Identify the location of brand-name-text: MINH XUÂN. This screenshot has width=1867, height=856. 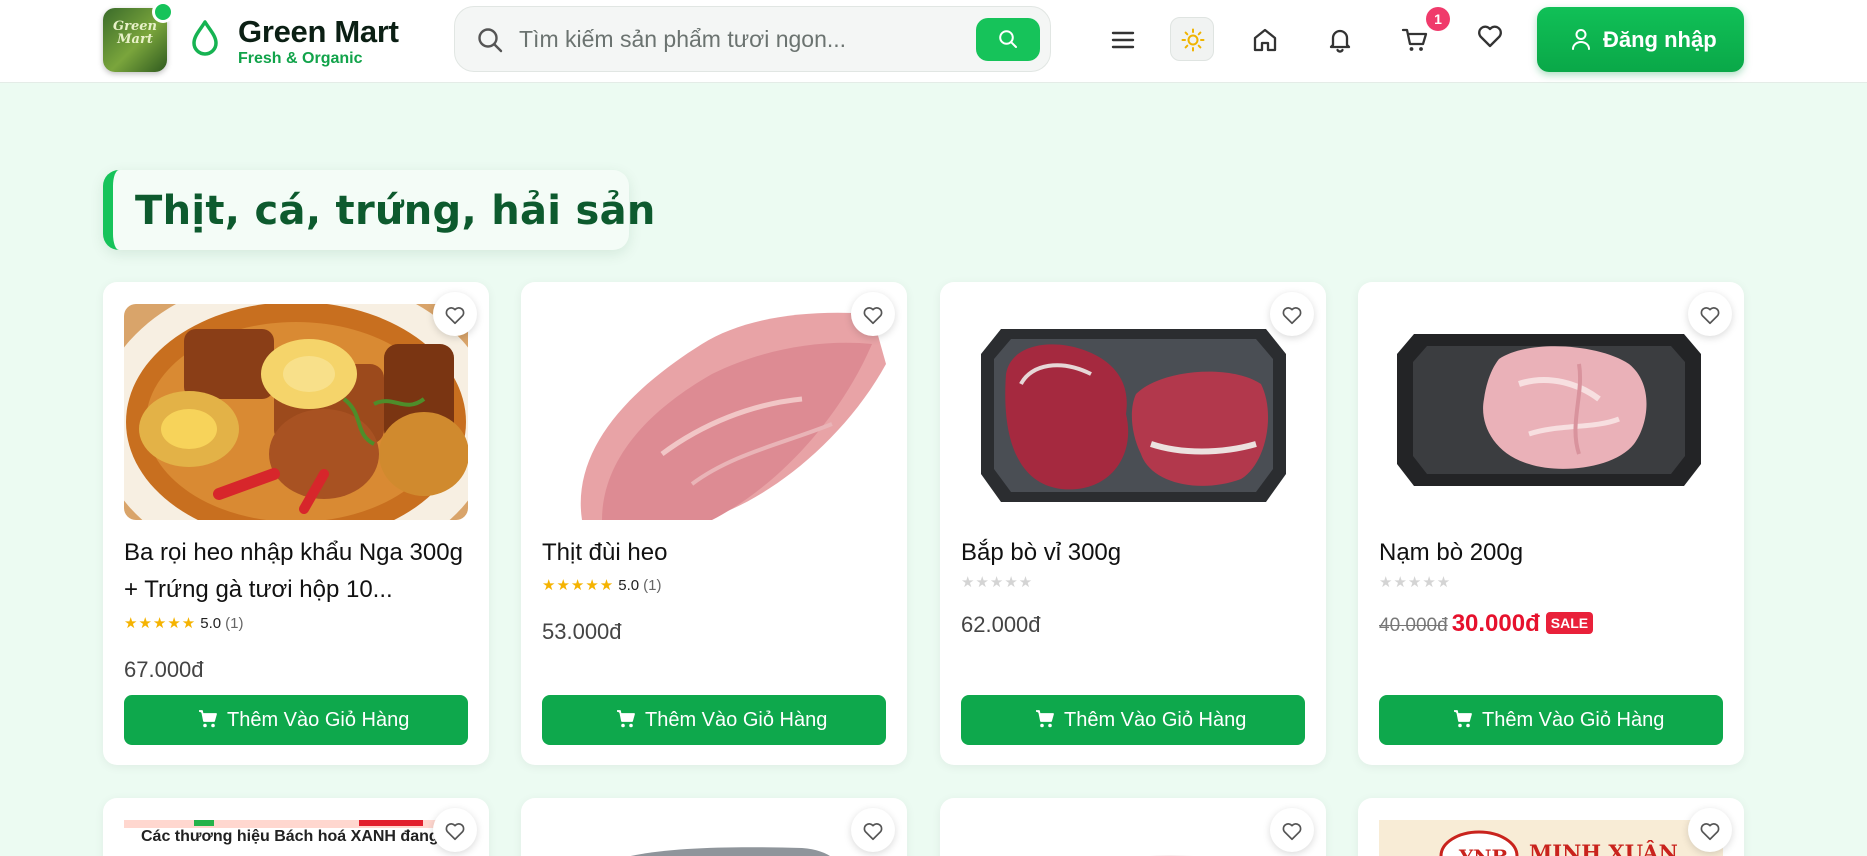
(1603, 848).